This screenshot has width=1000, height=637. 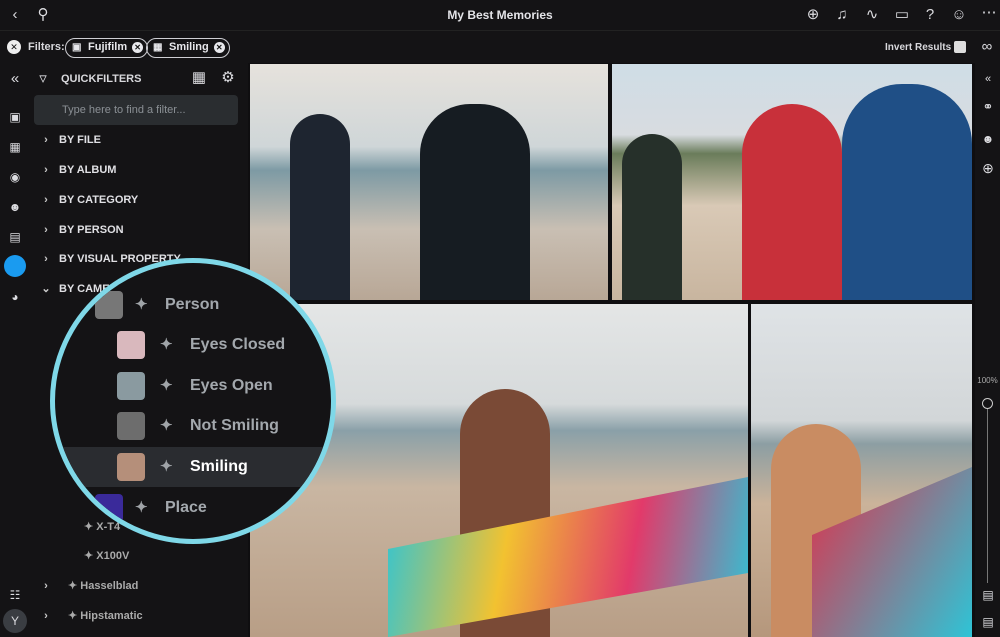 I want to click on collapse-icon: «, so click(x=15, y=79).